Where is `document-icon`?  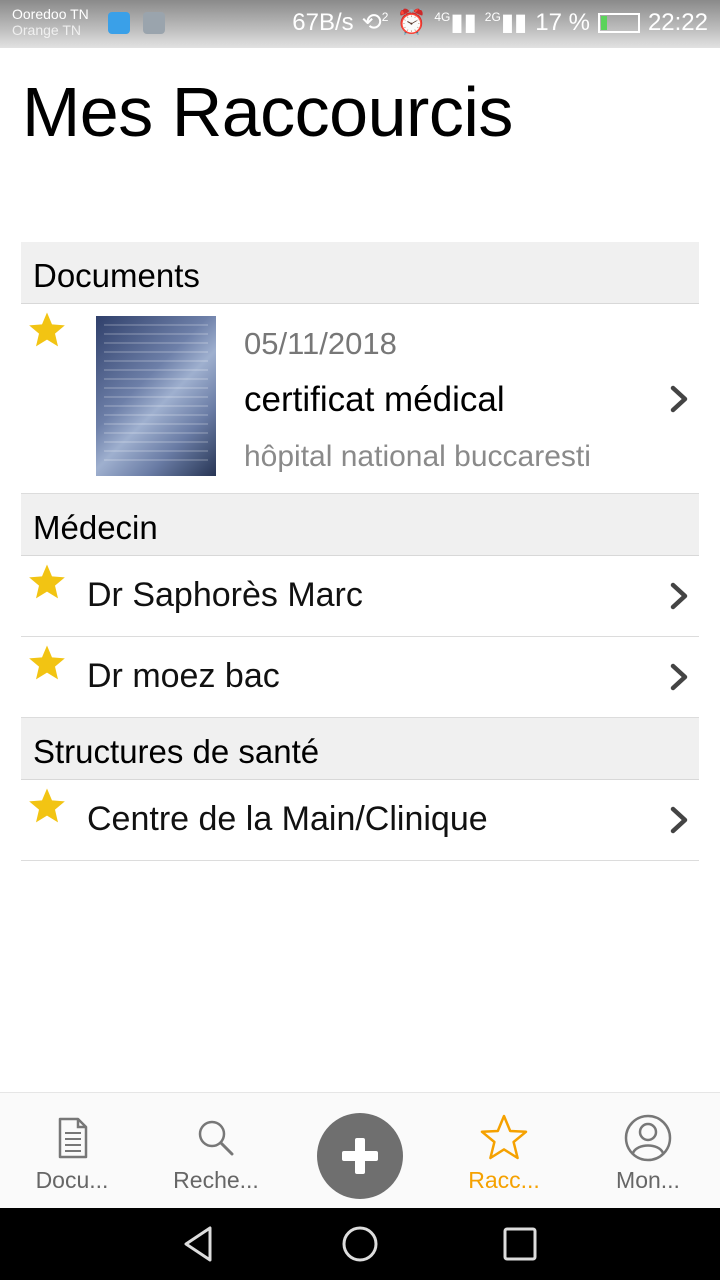 document-icon is located at coordinates (73, 1138).